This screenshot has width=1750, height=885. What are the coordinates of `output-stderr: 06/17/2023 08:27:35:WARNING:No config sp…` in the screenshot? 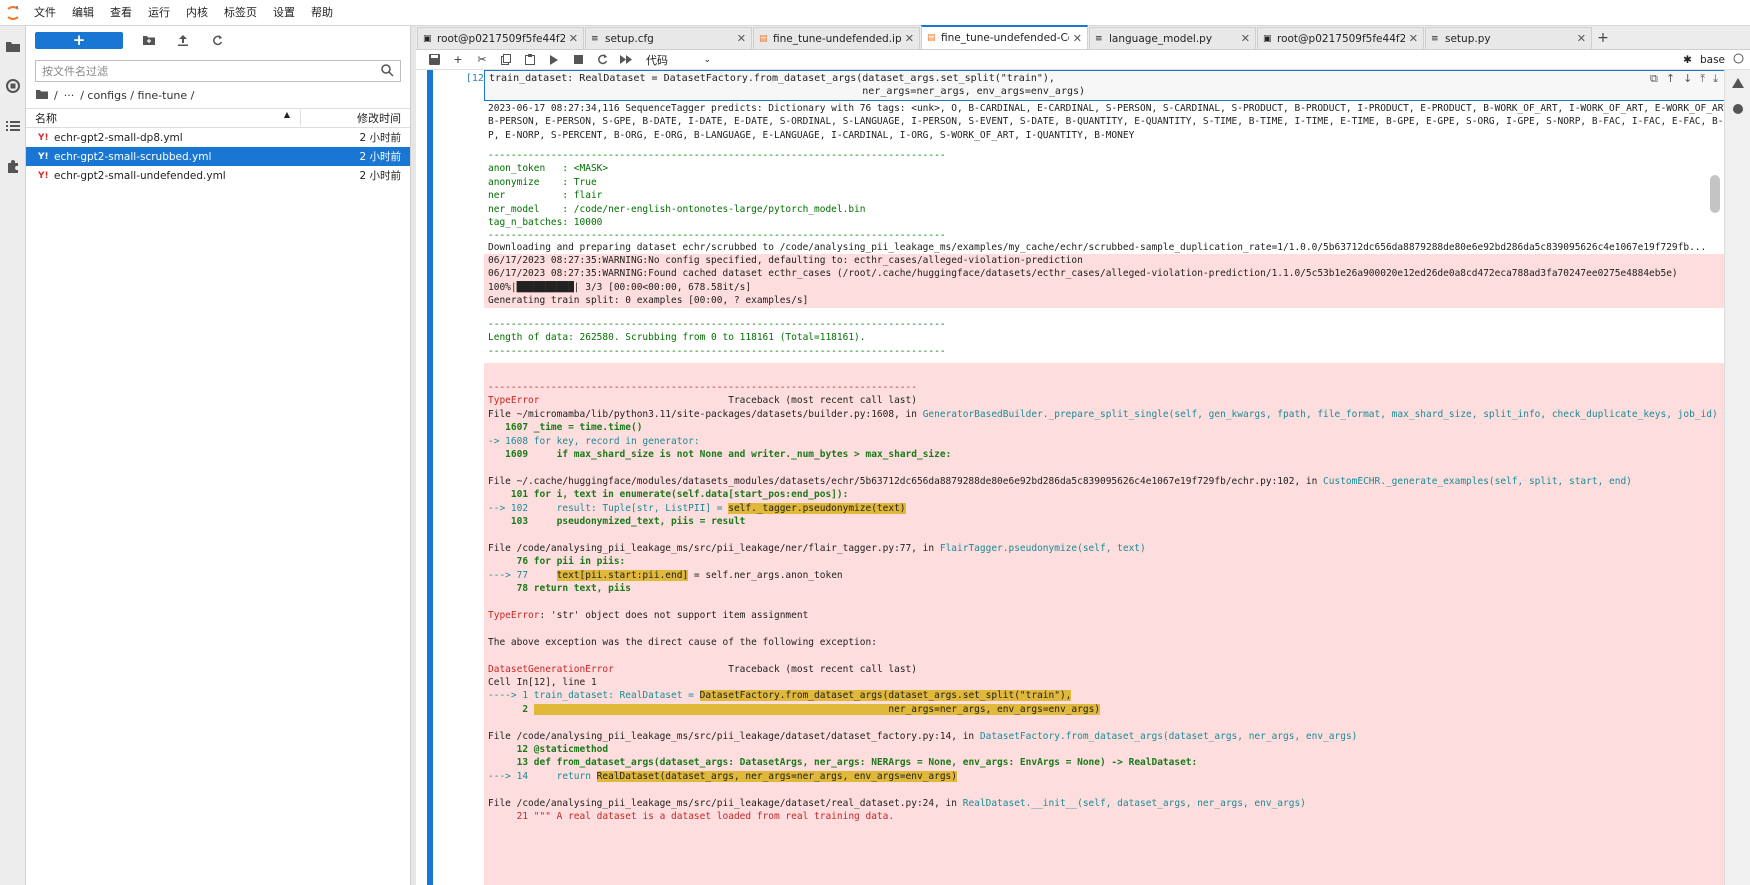 It's located at (1115, 281).